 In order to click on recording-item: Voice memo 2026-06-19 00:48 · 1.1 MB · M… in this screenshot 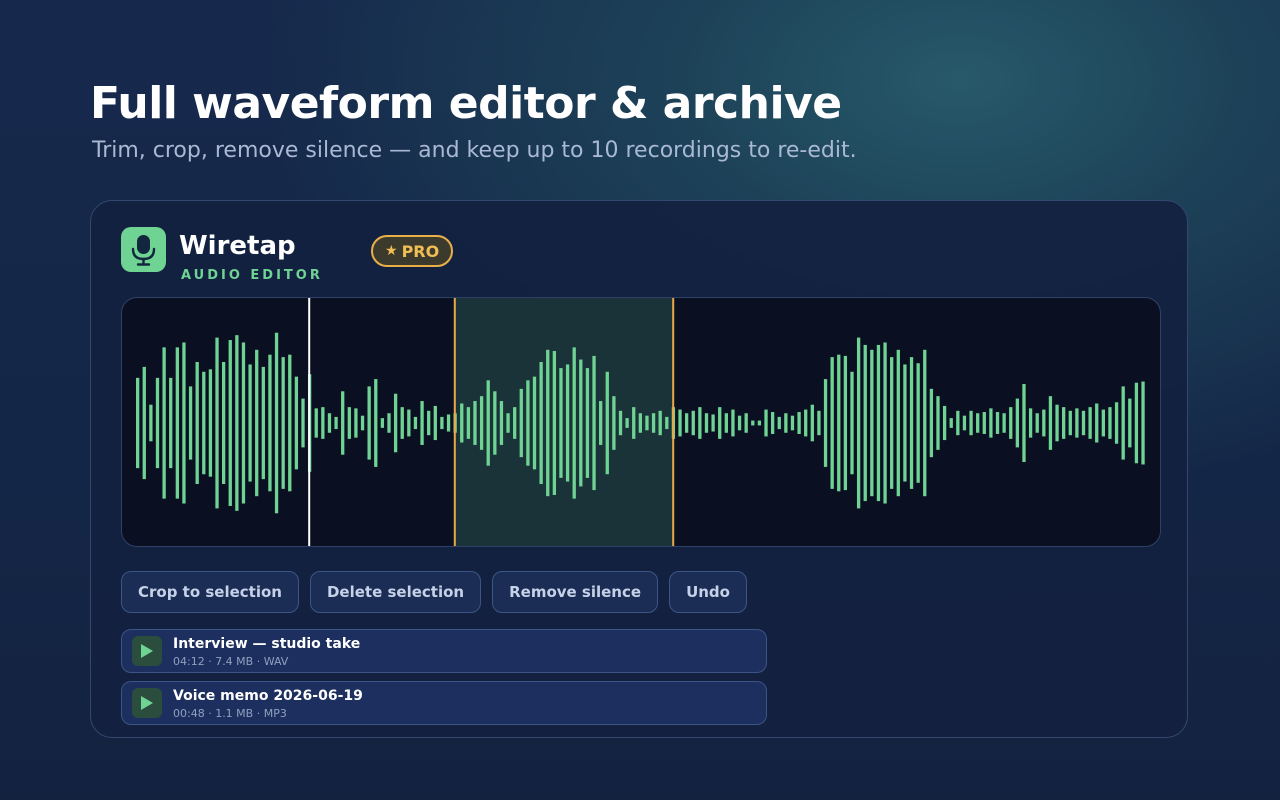, I will do `click(444, 703)`.